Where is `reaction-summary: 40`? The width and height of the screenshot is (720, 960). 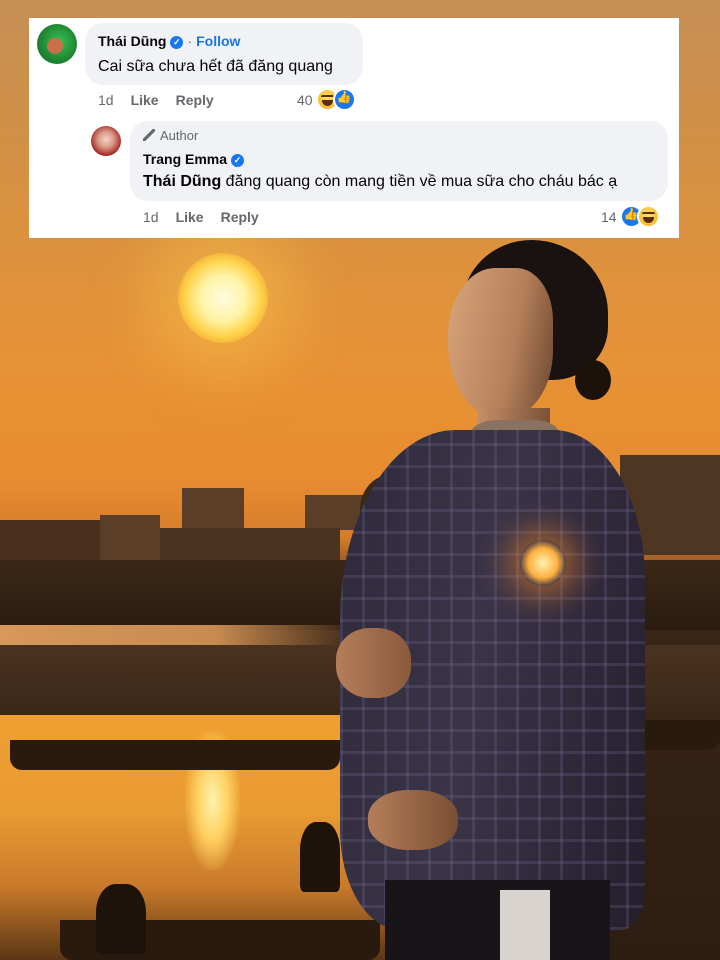 reaction-summary: 40 is located at coordinates (326, 99).